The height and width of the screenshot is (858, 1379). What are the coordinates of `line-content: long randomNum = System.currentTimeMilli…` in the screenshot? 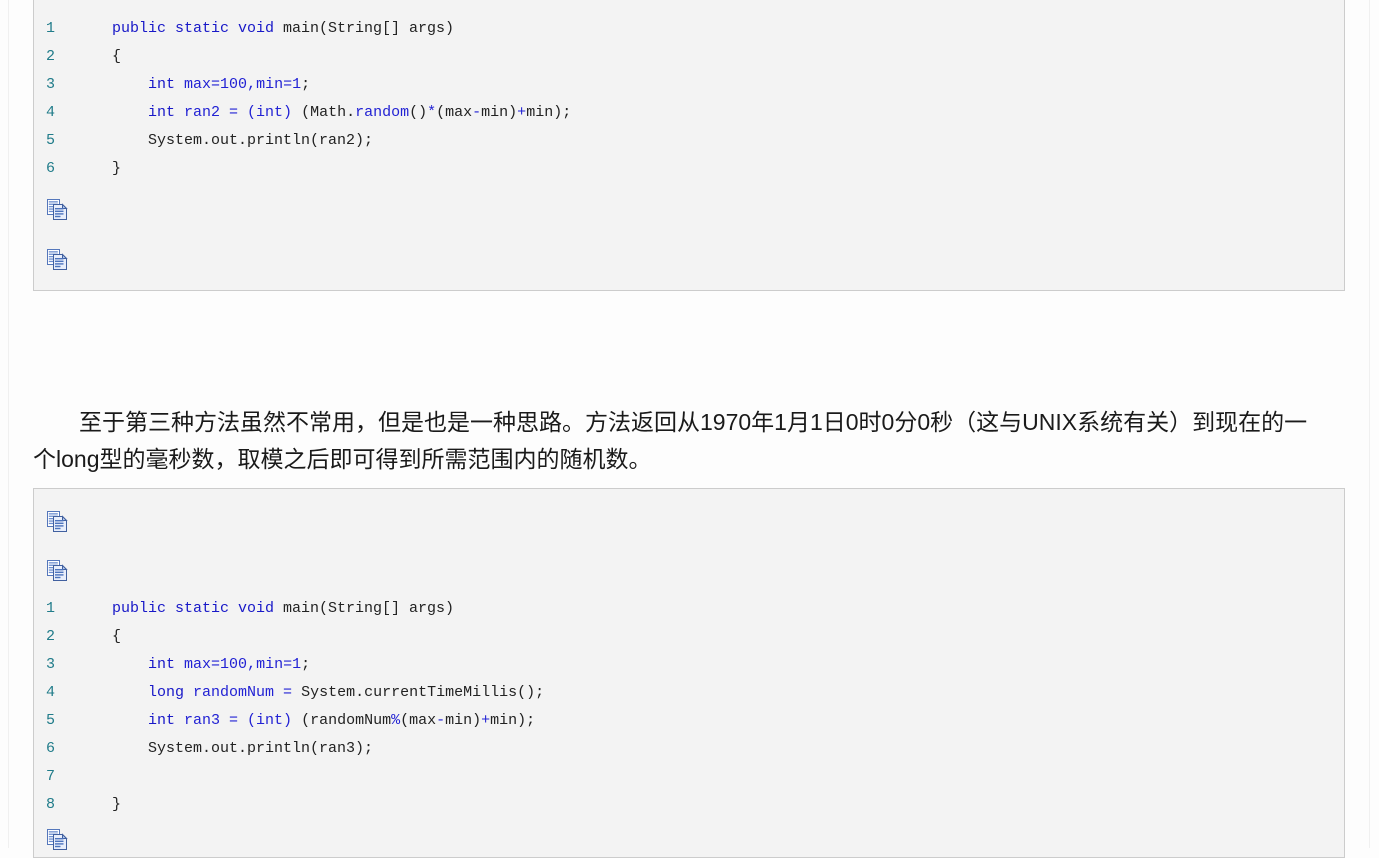 It's located at (346, 692).